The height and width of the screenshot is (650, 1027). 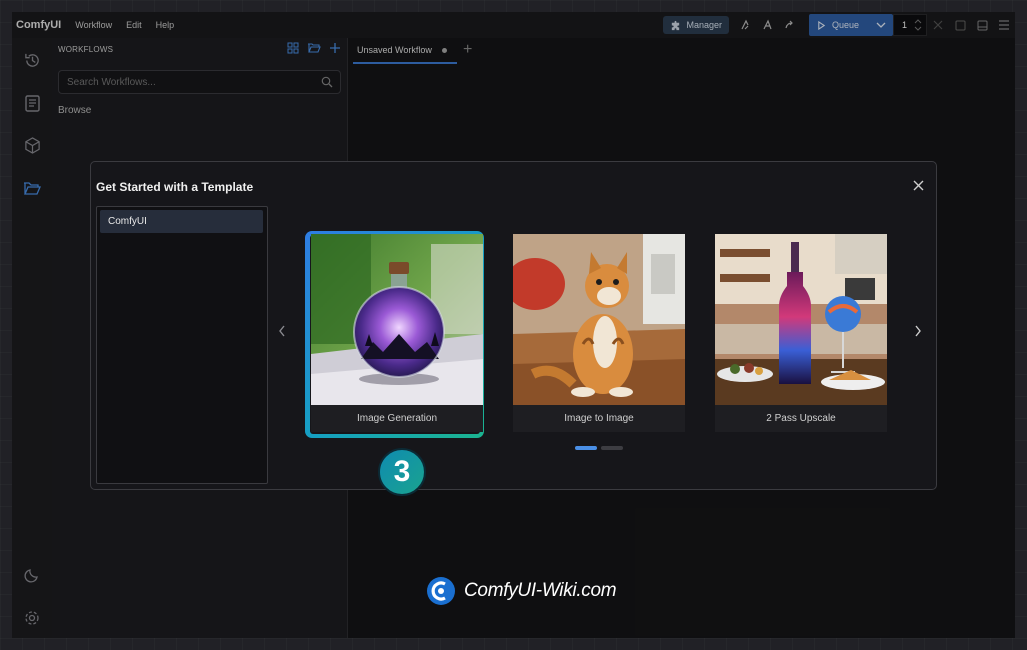 What do you see at coordinates (801, 418) in the screenshot?
I see `template-label: 2 Pass Upscale` at bounding box center [801, 418].